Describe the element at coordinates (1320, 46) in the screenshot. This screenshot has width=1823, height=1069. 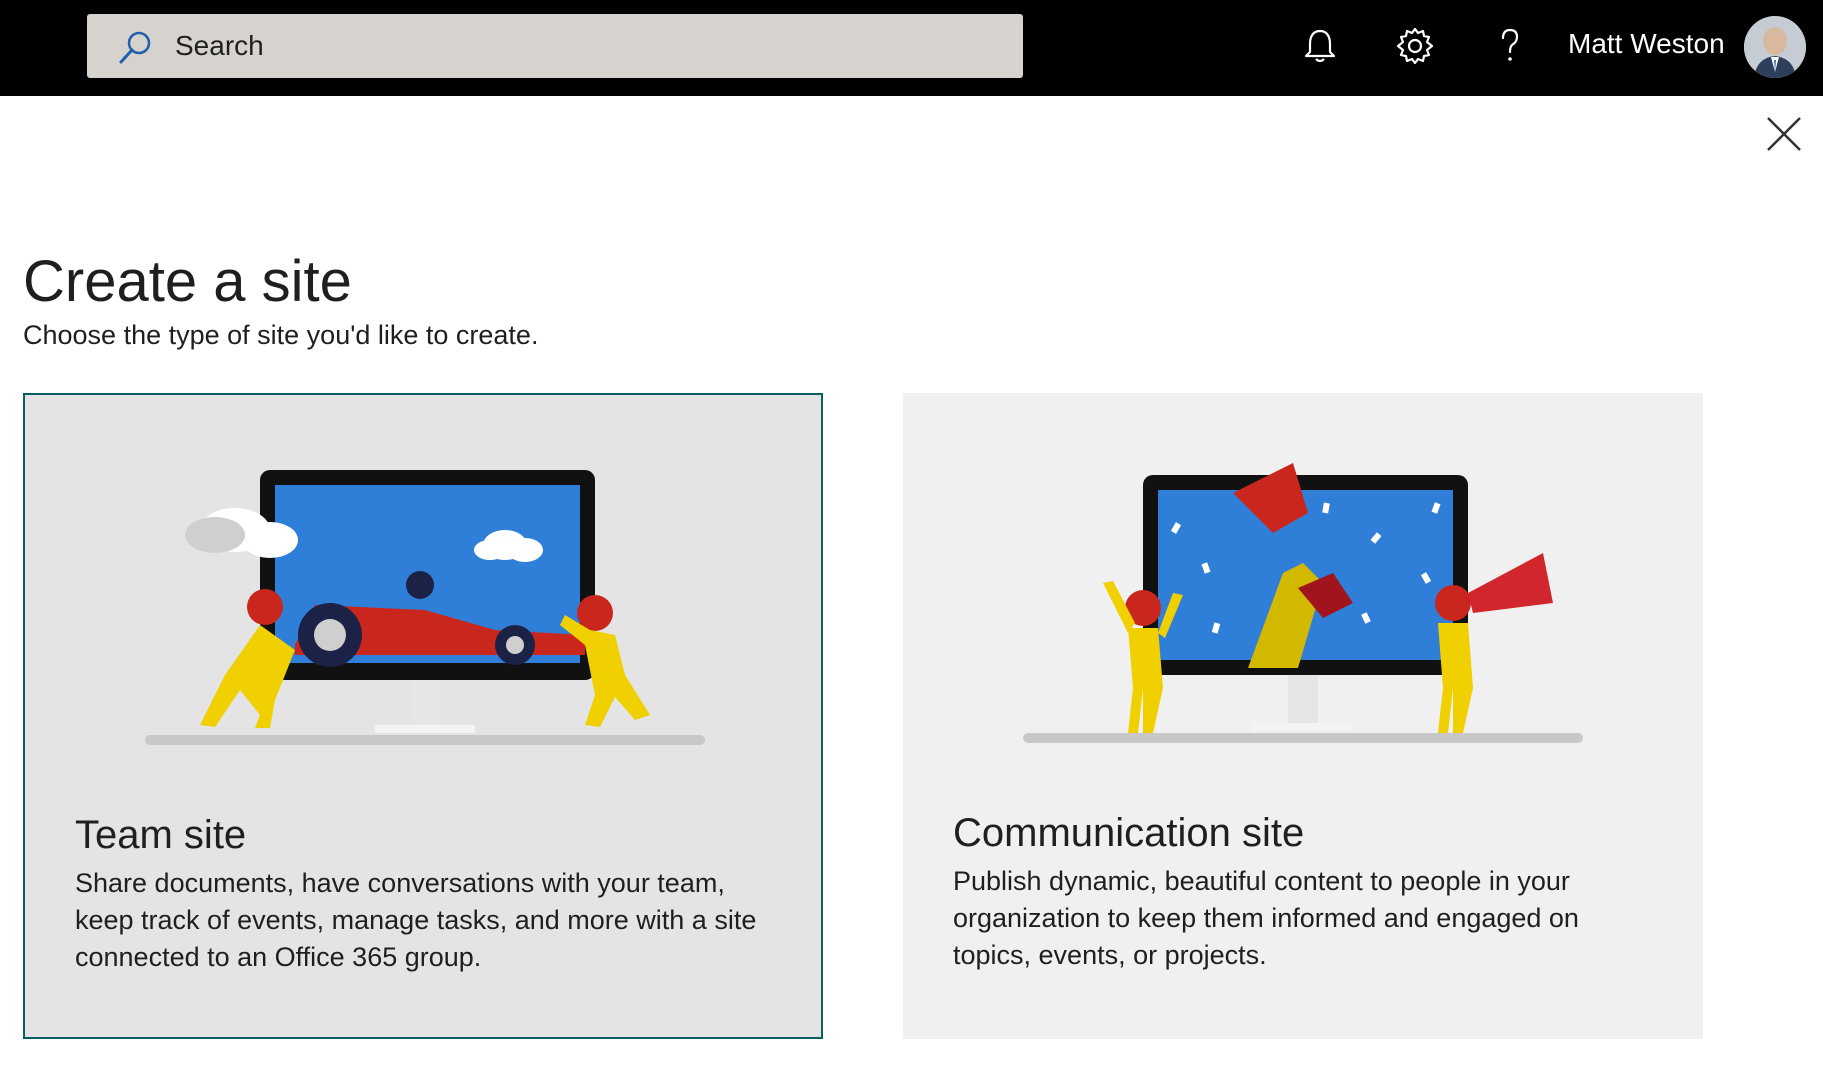
I see `bell-icon` at that location.